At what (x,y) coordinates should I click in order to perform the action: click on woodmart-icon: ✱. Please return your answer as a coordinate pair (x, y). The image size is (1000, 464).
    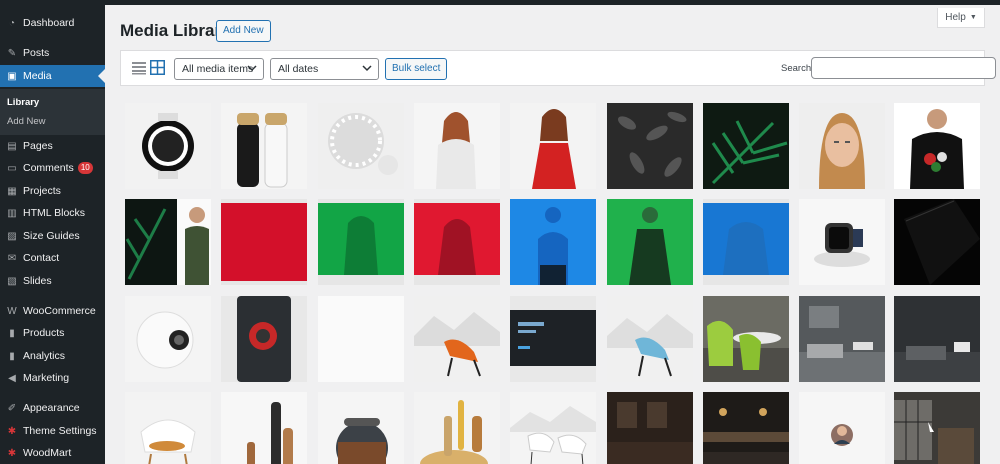
    Looking at the image, I should click on (12, 453).